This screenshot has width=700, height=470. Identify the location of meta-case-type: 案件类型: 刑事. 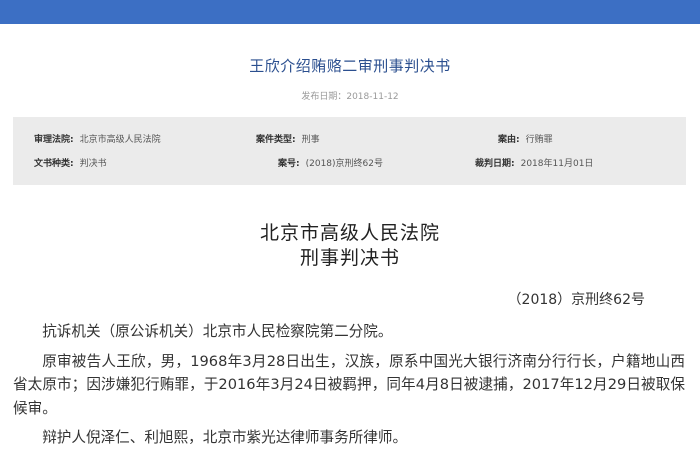
(288, 138).